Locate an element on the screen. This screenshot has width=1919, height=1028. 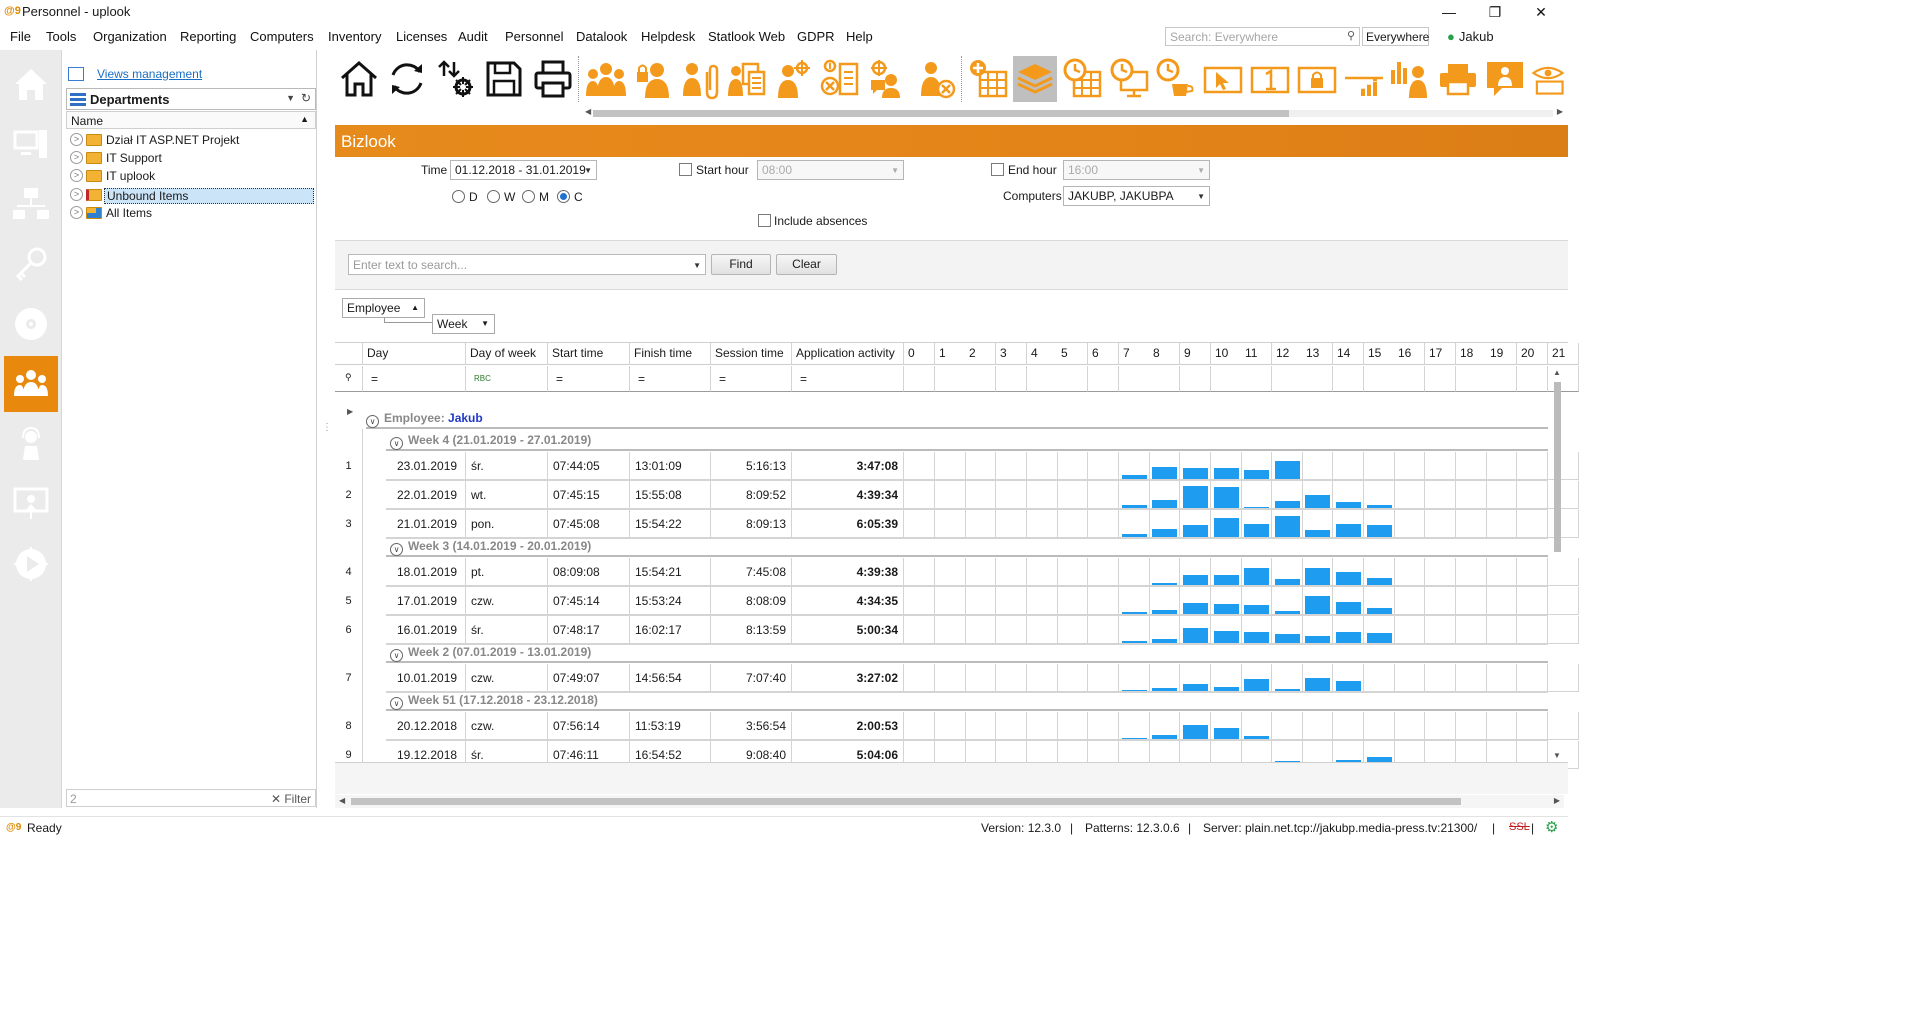
toolbar-bar-chart-user-button is located at coordinates (1410, 79).